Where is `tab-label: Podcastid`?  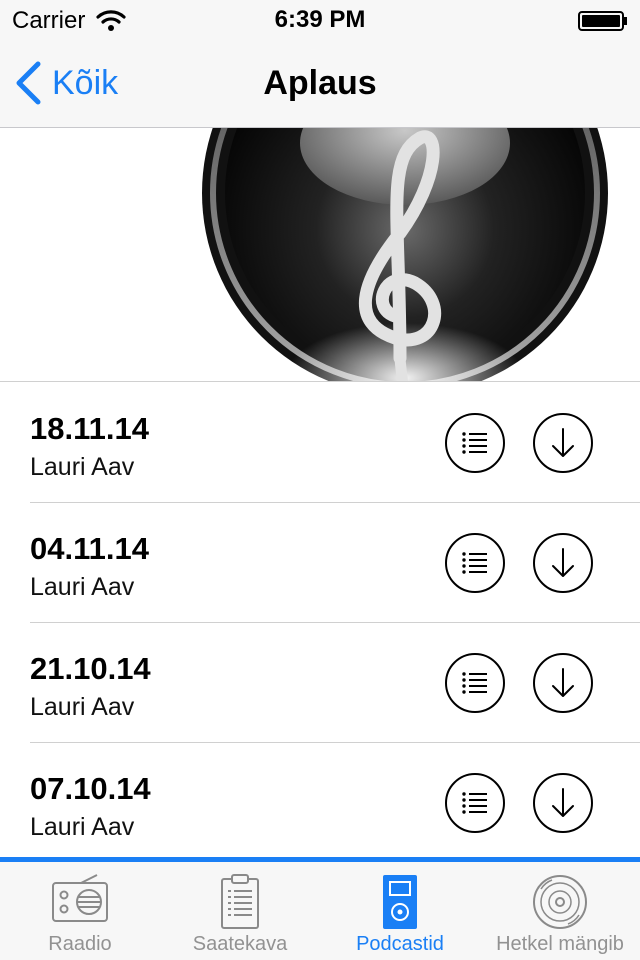
tab-label: Podcastid is located at coordinates (400, 944).